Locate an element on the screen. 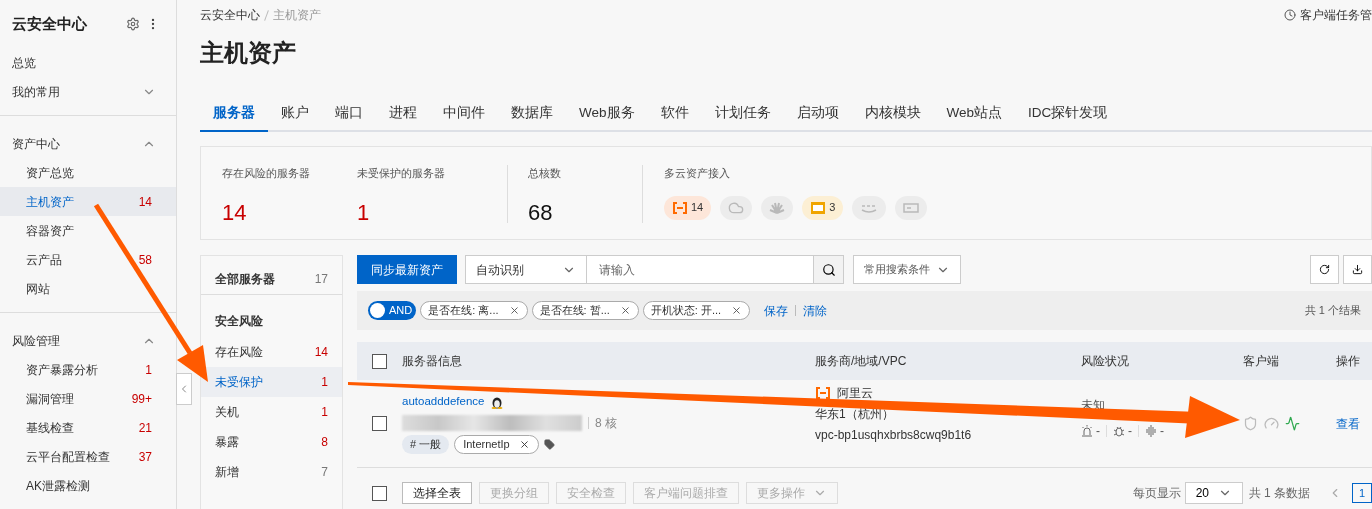  provider-name: 阿里云 is located at coordinates (855, 393).